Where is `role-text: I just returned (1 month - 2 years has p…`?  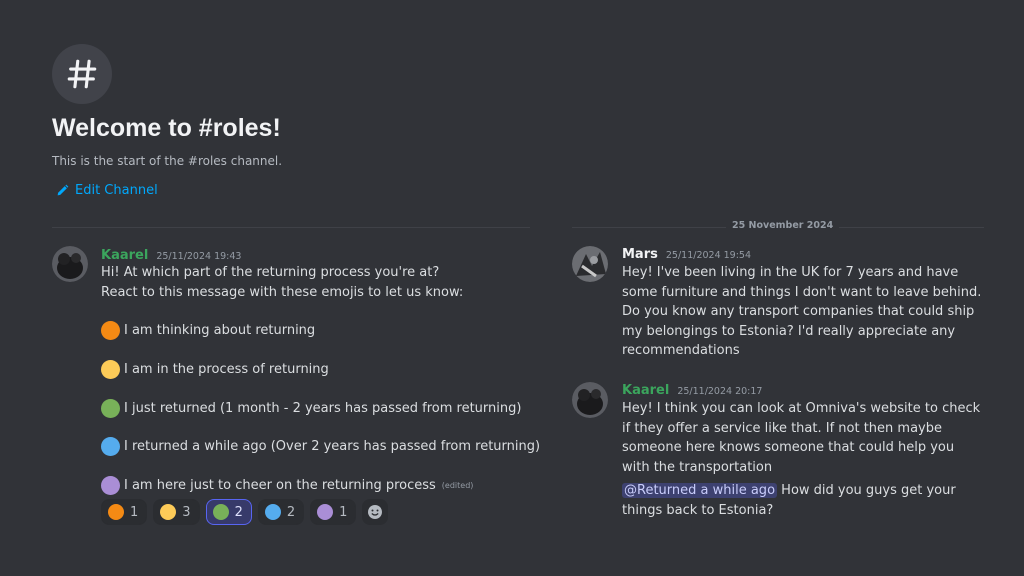
role-text: I just returned (1 month - 2 years has p… is located at coordinates (323, 408).